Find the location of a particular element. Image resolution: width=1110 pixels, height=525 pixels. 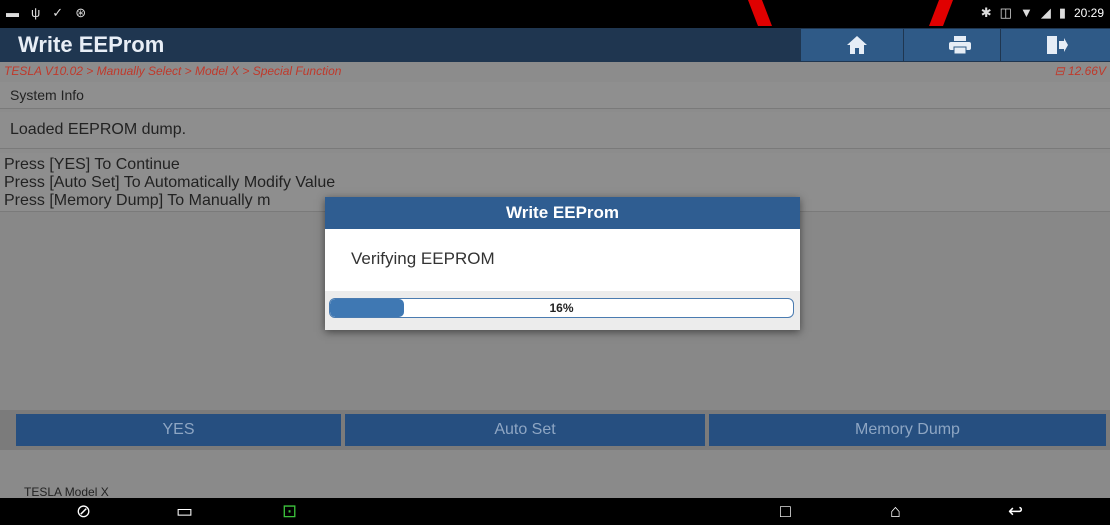

battery-icon: ▮ is located at coordinates (1062, 12).